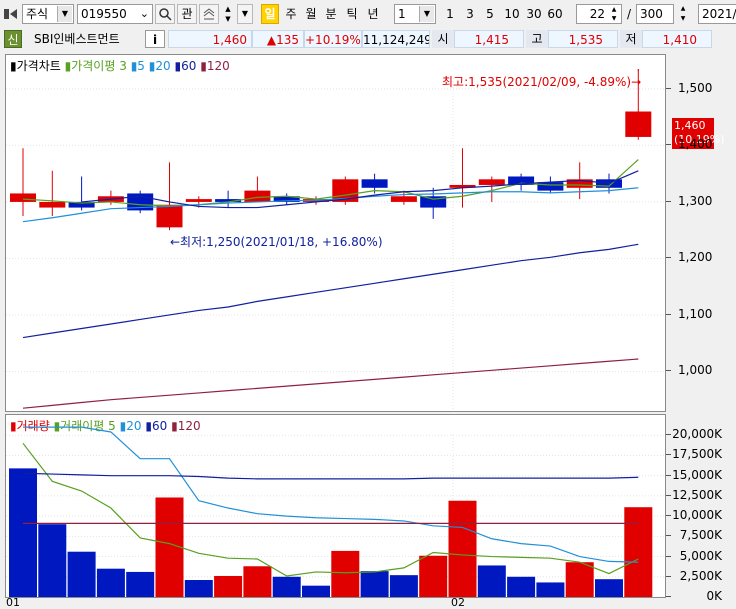 This screenshot has height=609, width=736. What do you see at coordinates (651, 14) in the screenshot?
I see `page-total-value: 300` at bounding box center [651, 14].